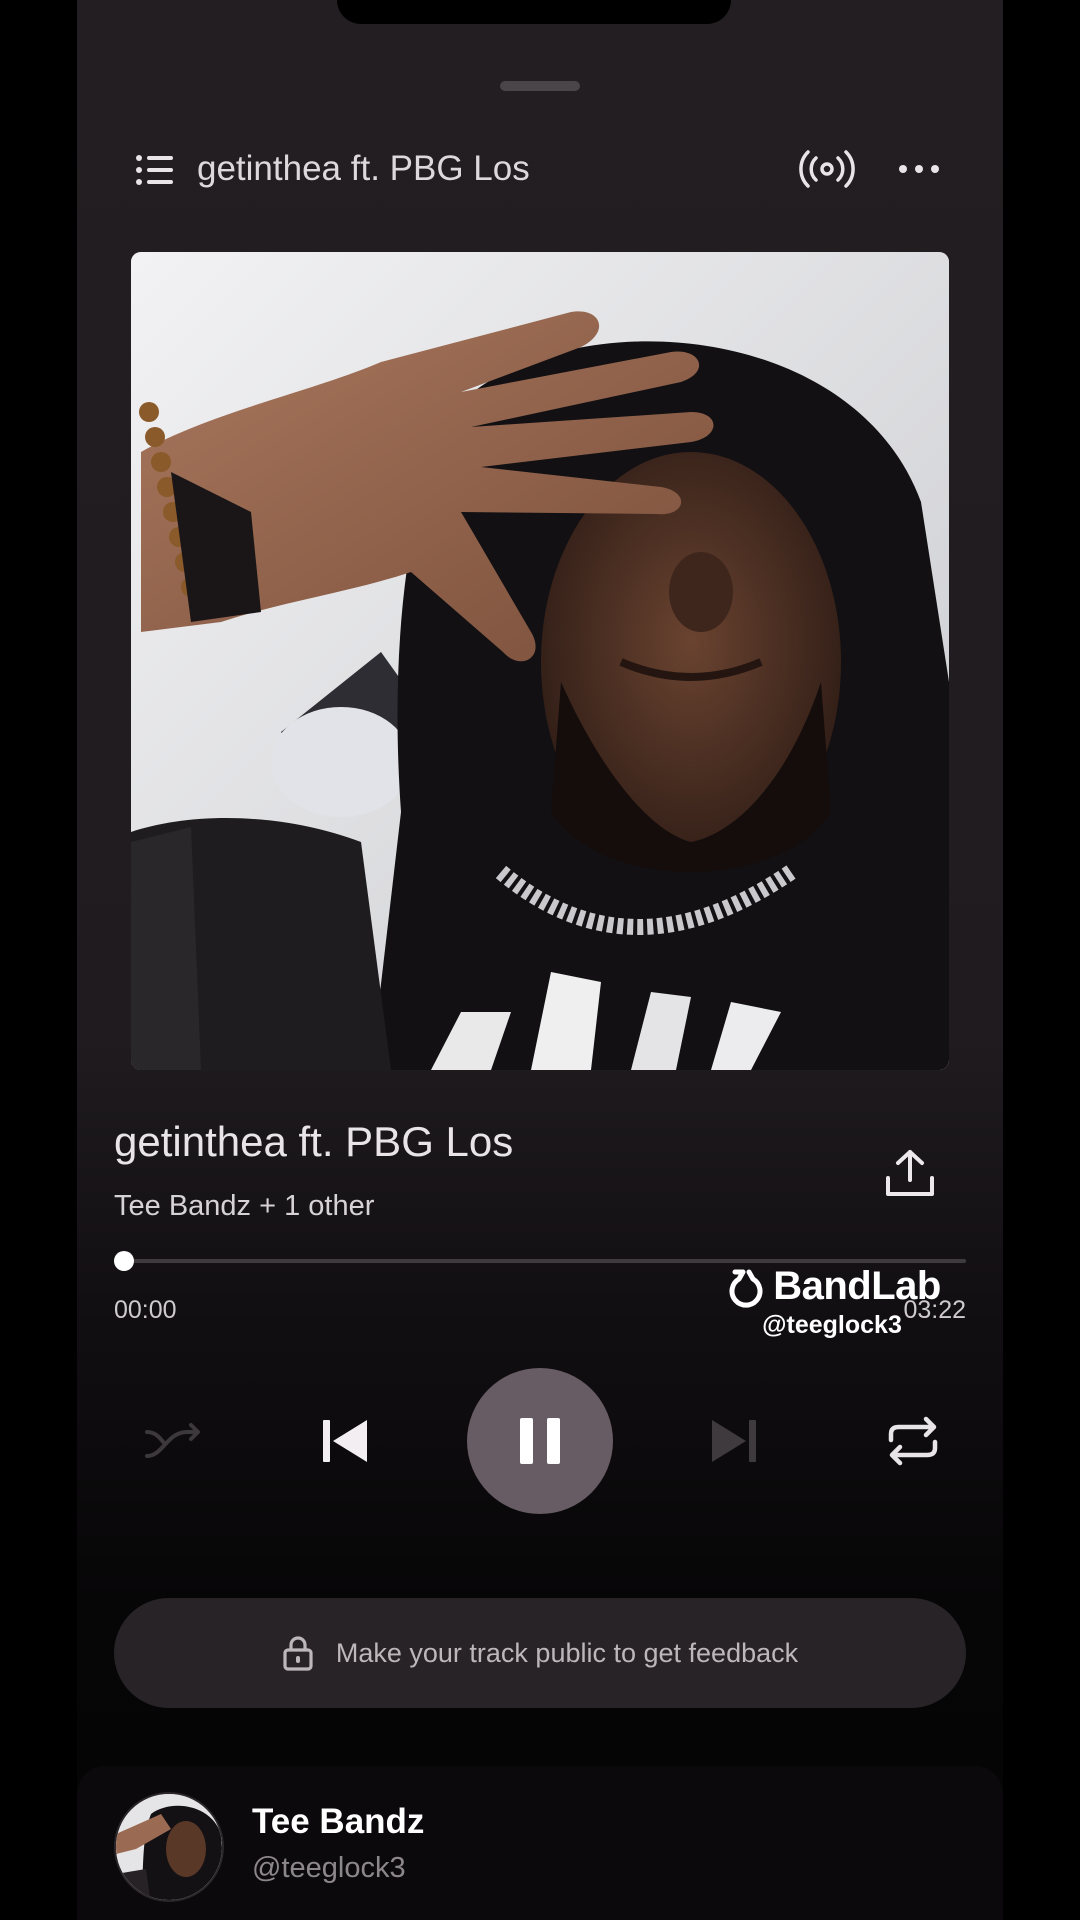 This screenshot has height=1920, width=1080. Describe the element at coordinates (534, 12) in the screenshot. I see `device-notch` at that location.